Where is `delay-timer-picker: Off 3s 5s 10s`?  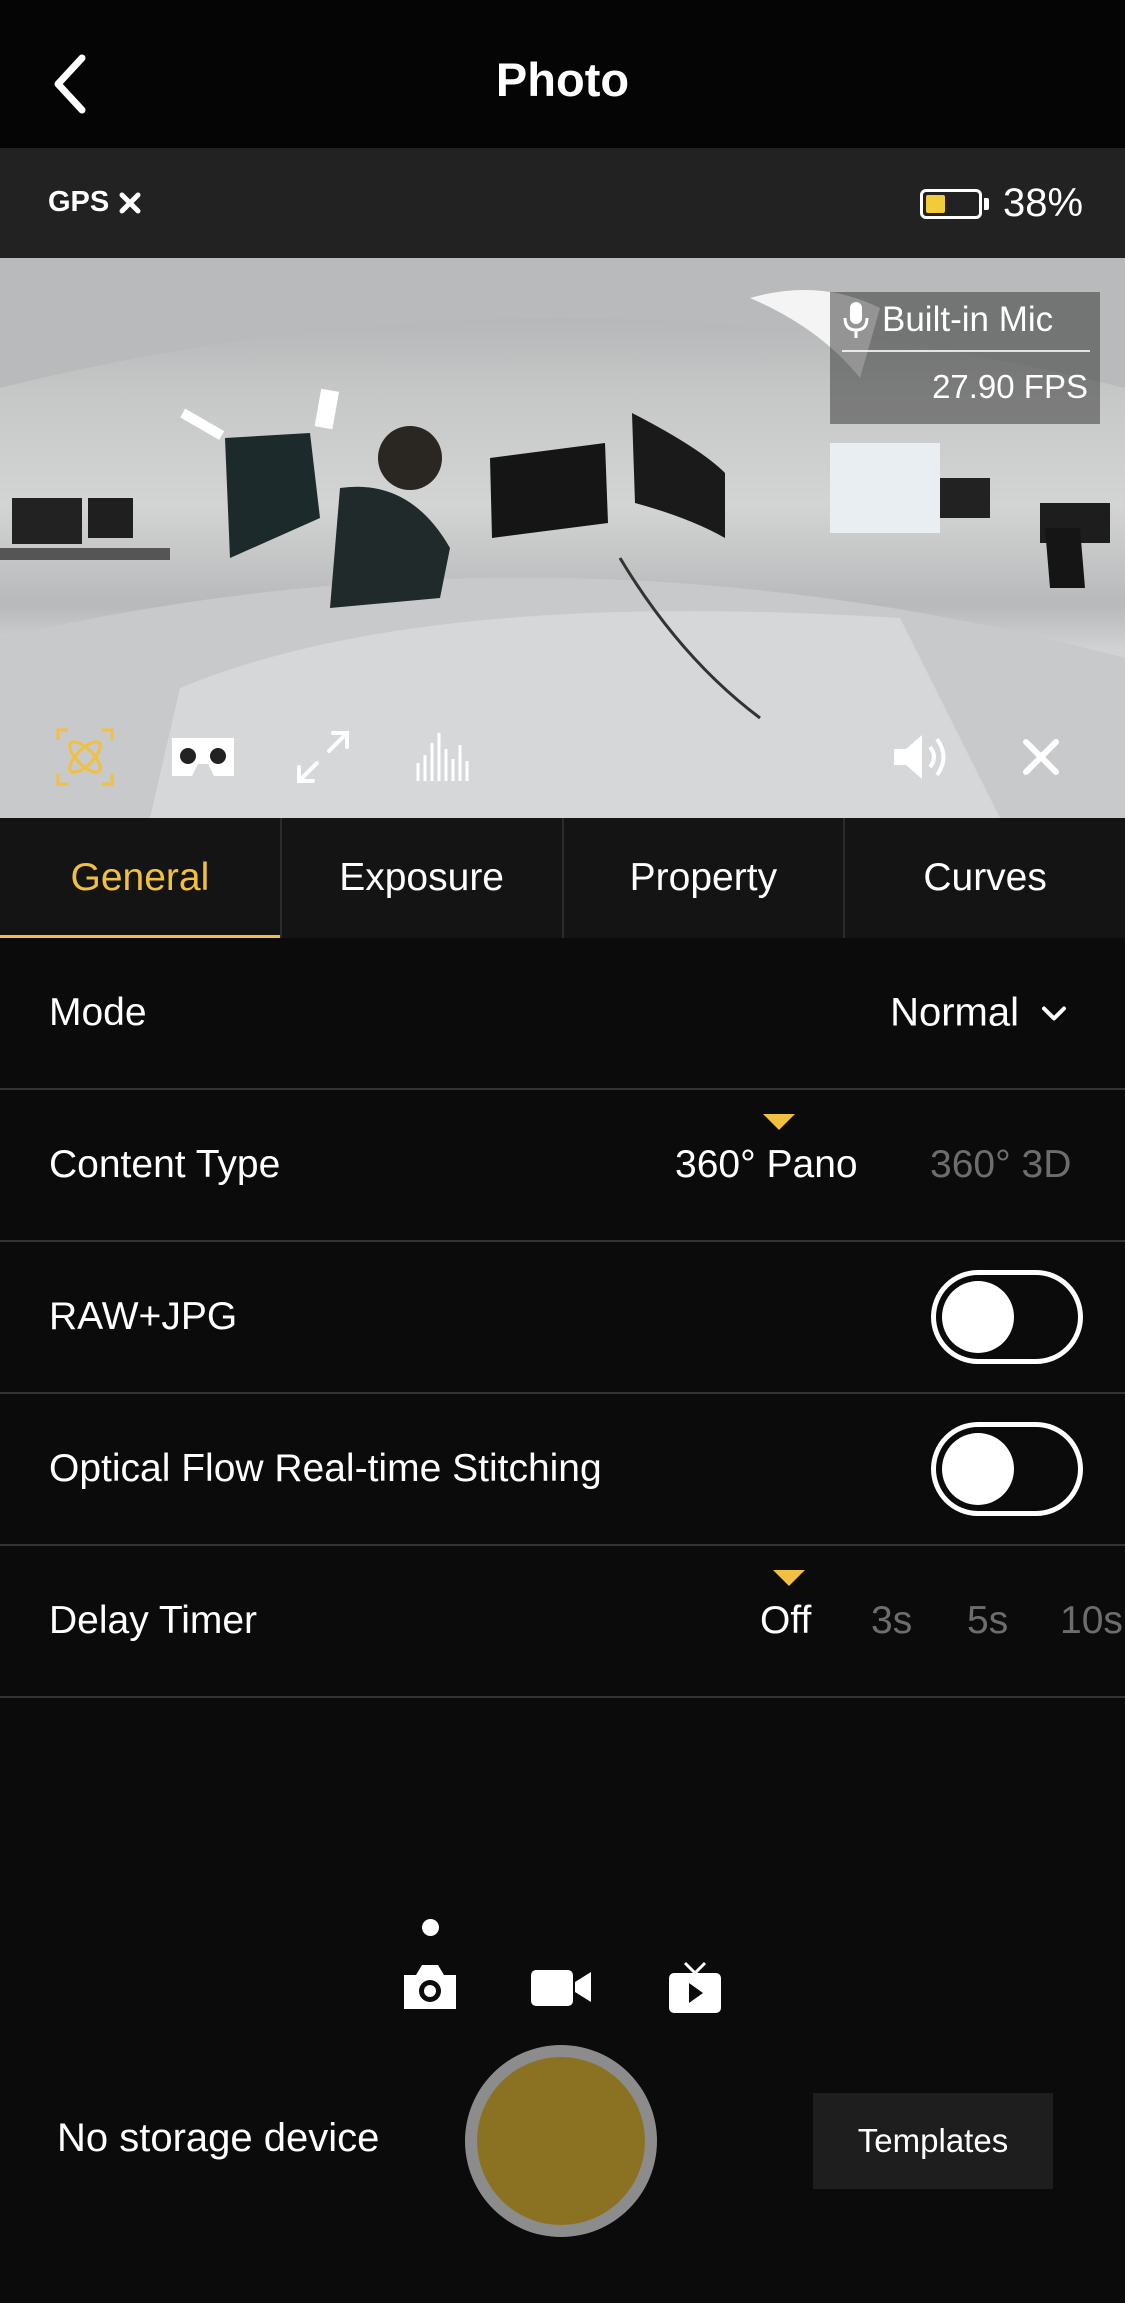
delay-timer-picker: Off 3s 5s 10s is located at coordinates (930, 1621).